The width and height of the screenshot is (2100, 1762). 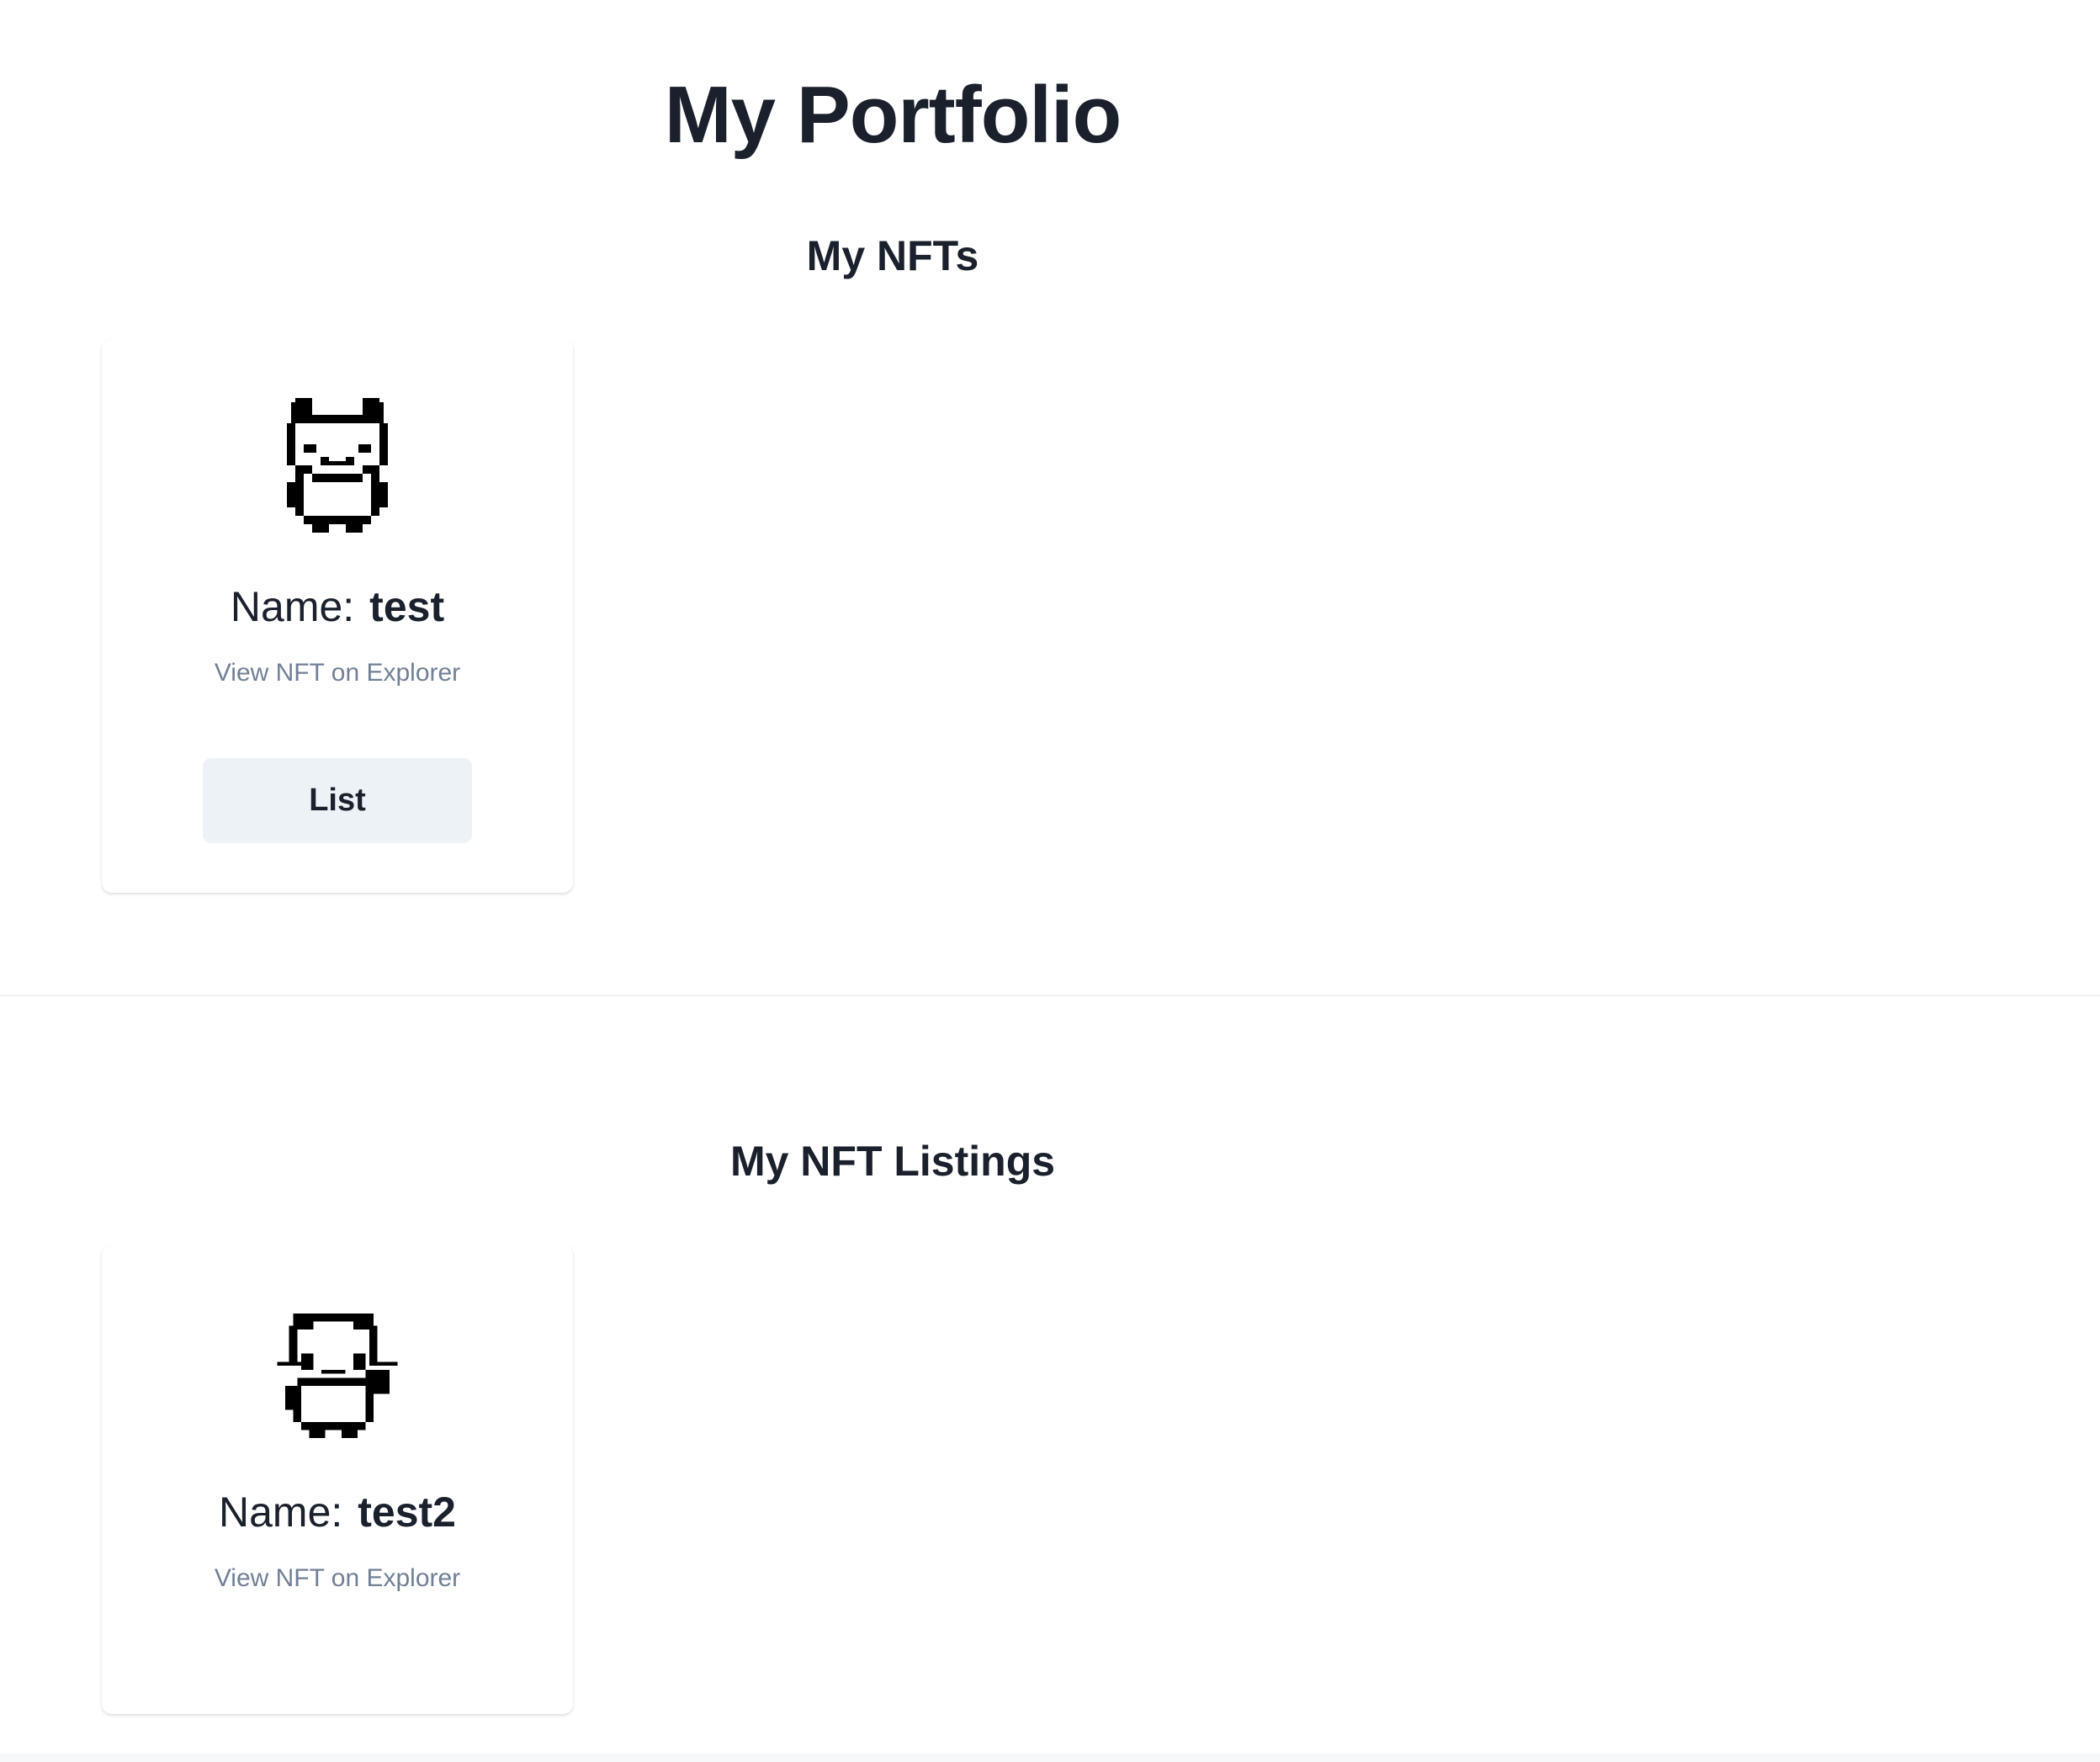 What do you see at coordinates (337, 465) in the screenshot?
I see `pixel-panda-icon` at bounding box center [337, 465].